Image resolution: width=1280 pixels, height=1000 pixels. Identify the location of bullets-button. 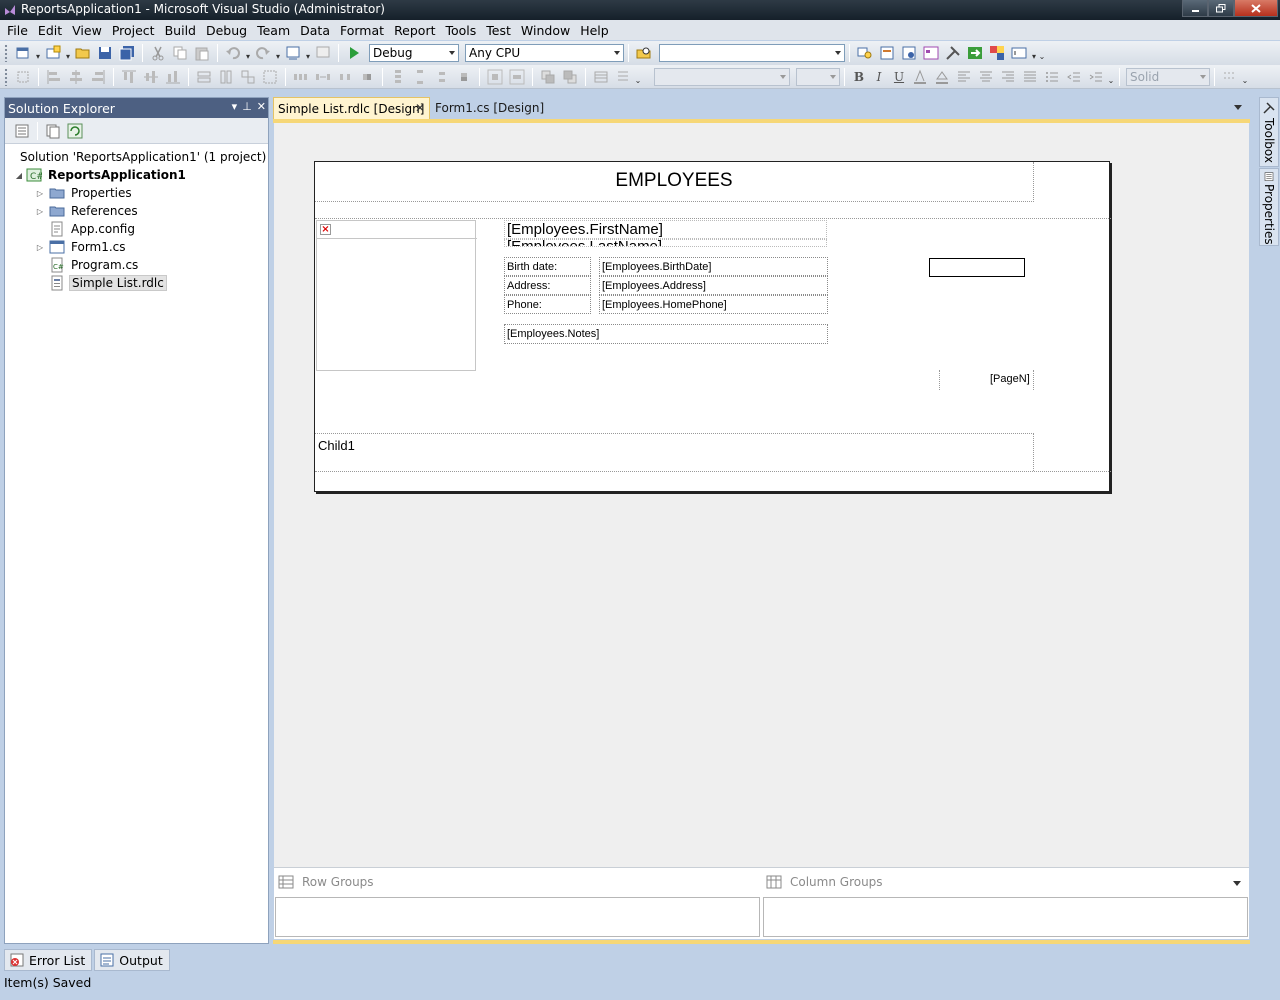
(1052, 77).